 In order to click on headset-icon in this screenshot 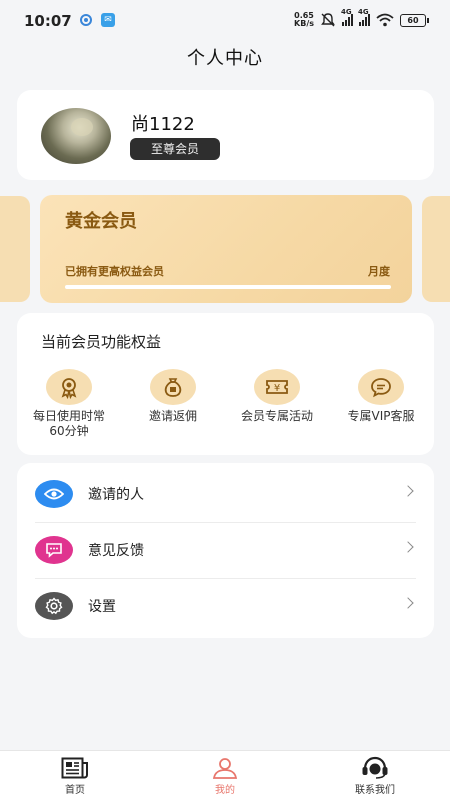, I will do `click(375, 767)`.